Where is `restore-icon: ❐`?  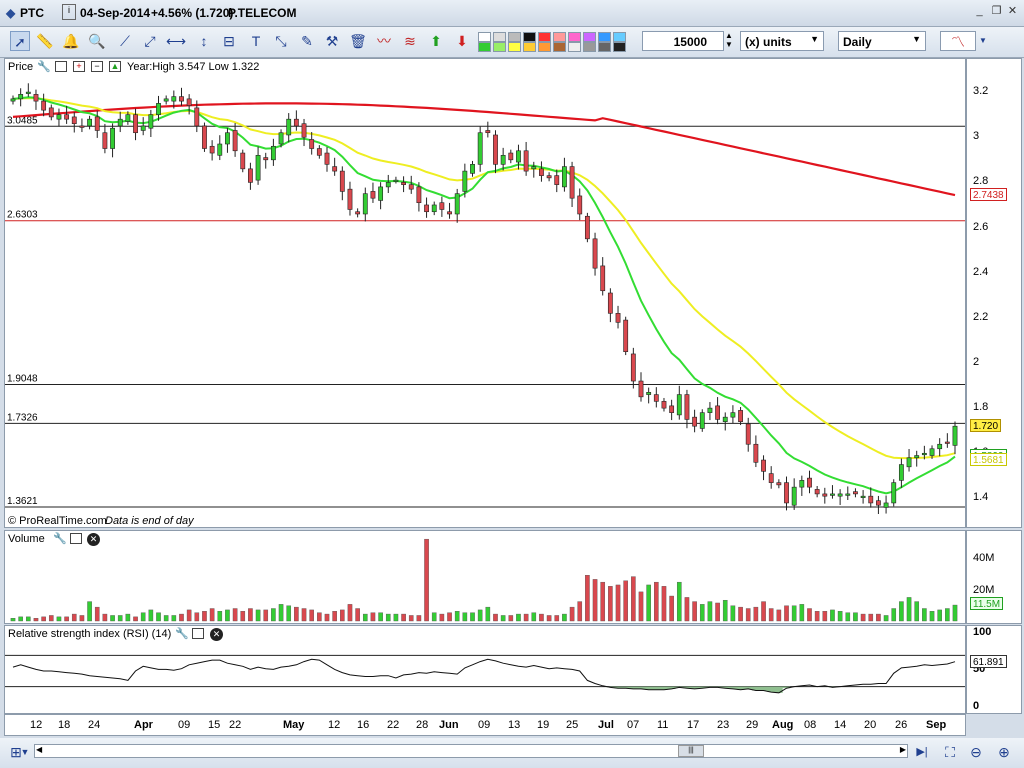 restore-icon: ❐ is located at coordinates (996, 11).